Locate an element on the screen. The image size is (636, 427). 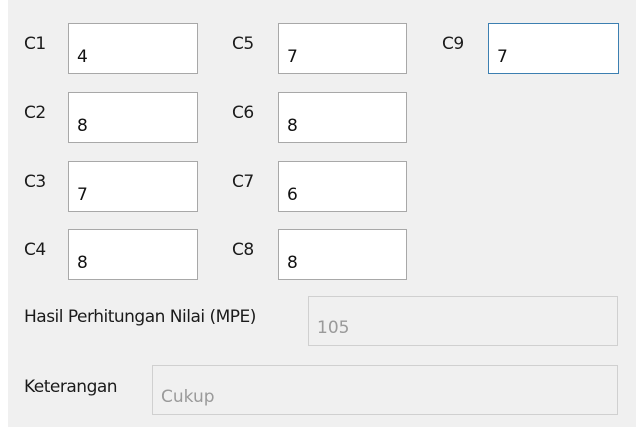
result-label: Hasil Perhitungan Nilai (MPE) is located at coordinates (140, 317).